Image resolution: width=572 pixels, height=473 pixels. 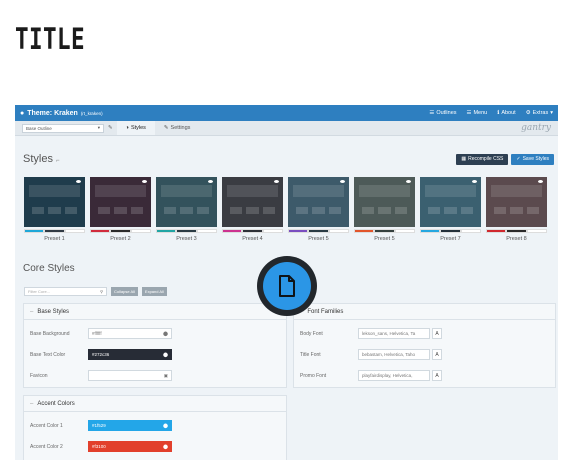 I want to click on app-title-area: ● Theme: Kraken (rt_kraken), so click(x=61, y=113).